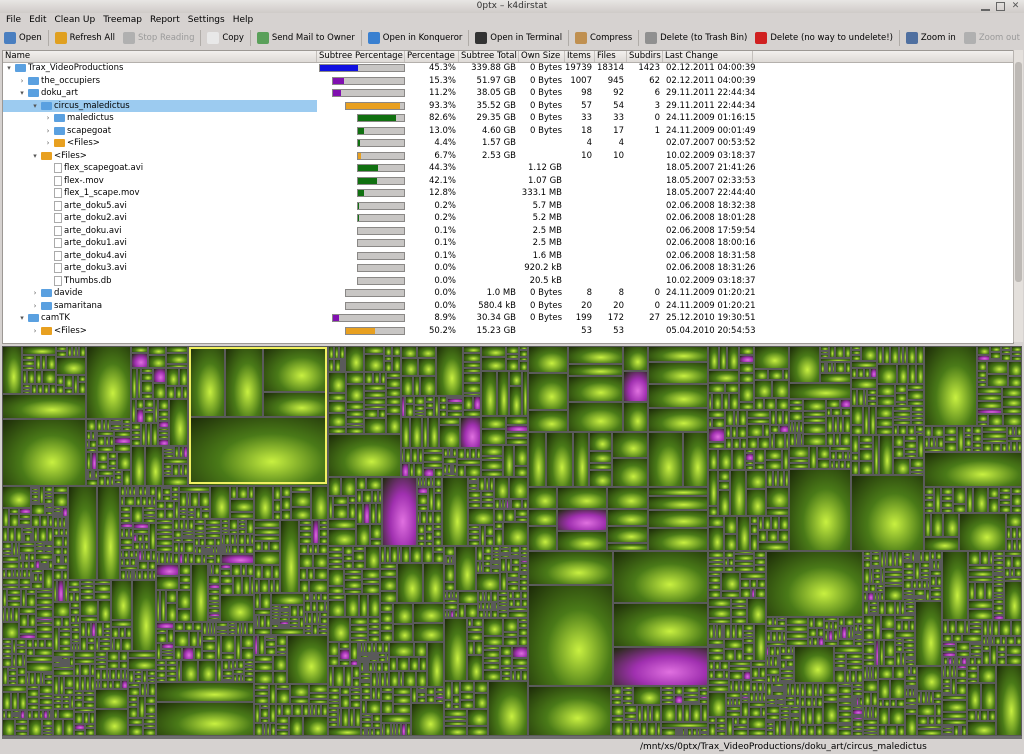  I want to click on zoom-in-button: Zoom in, so click(931, 38).